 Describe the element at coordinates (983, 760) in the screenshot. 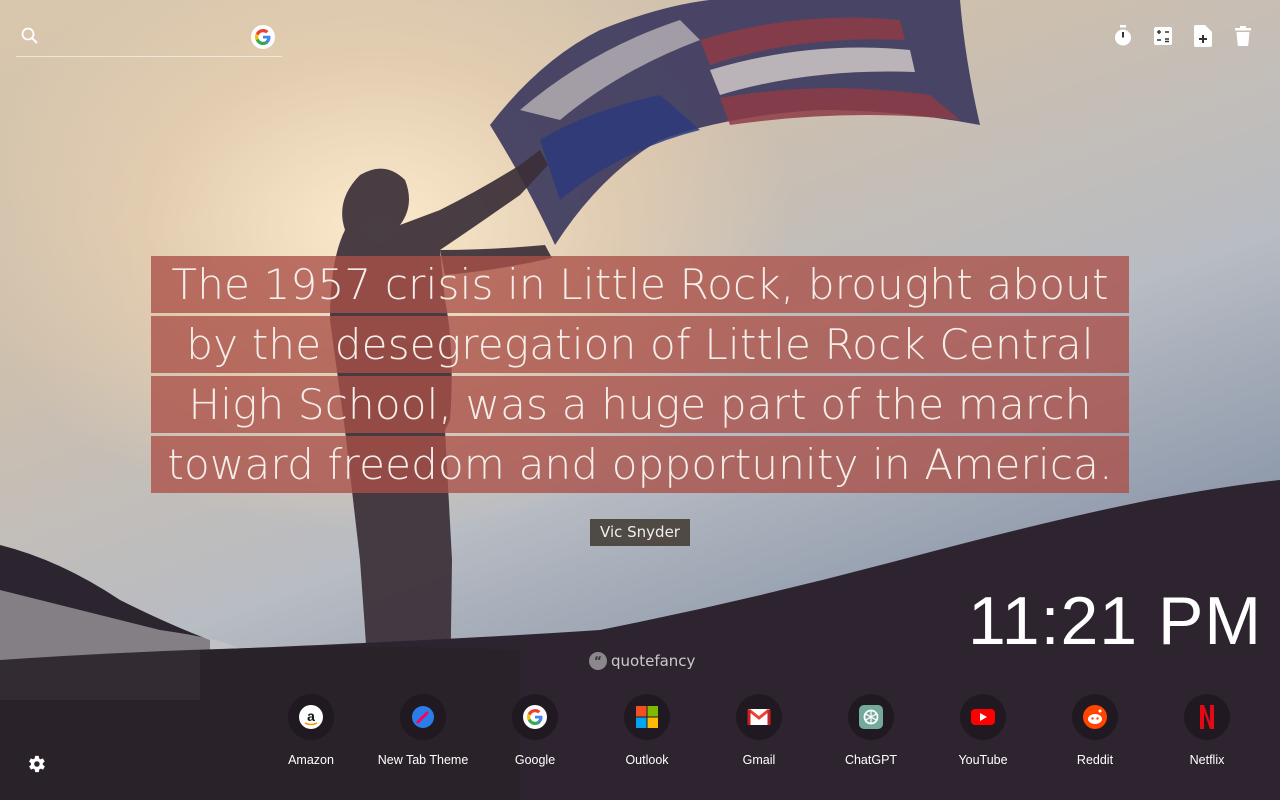

I see `shortcut-label: YouTube` at that location.